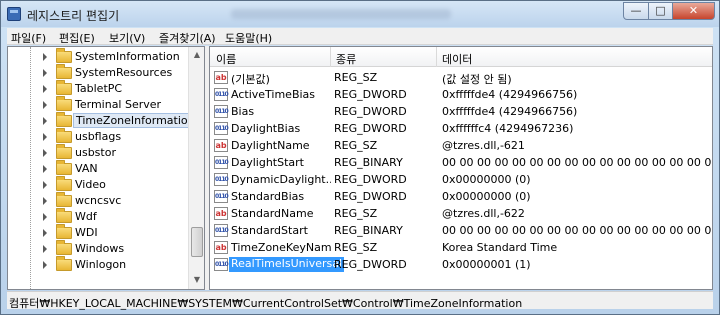  I want to click on value-row: ab (기본값) REG_SZ (값 설정 안 됨), so click(461, 77).